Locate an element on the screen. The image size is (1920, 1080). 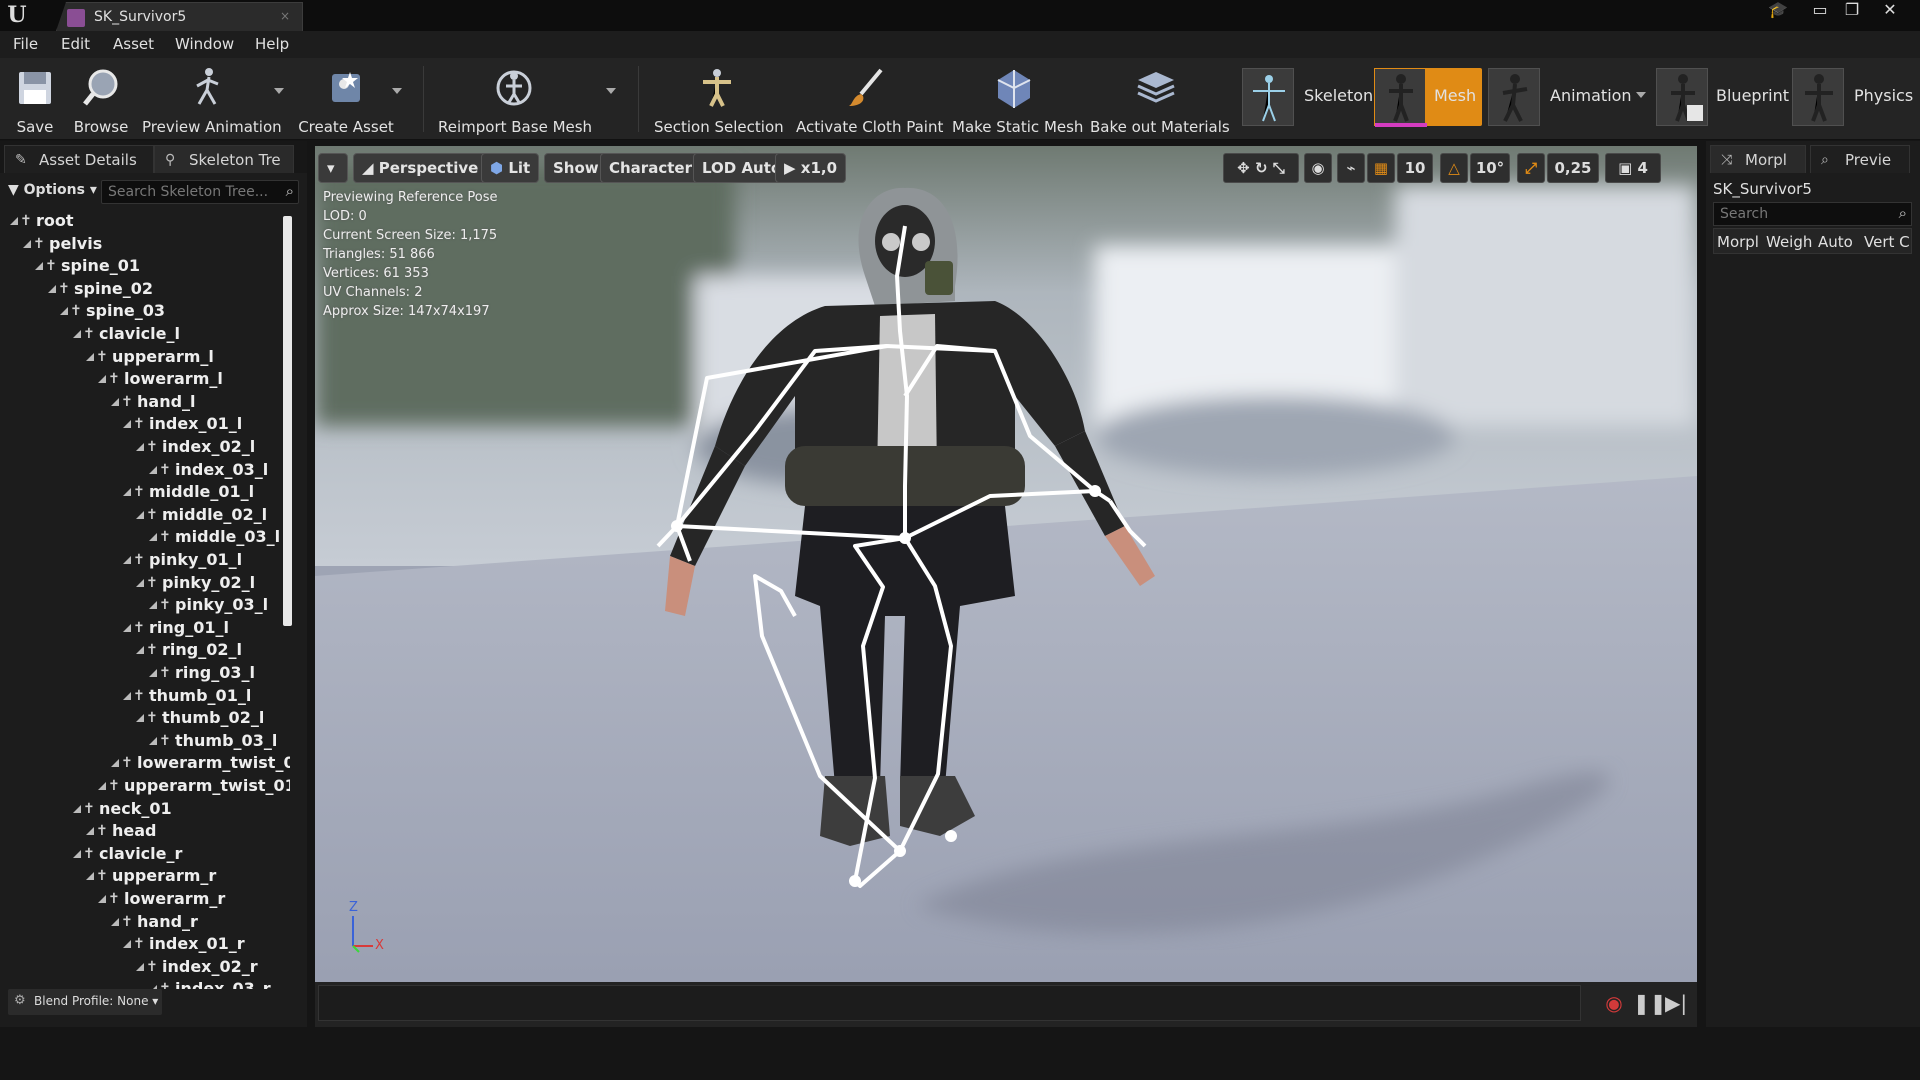
bone-row: ✝ spine_01 is located at coordinates (145, 267).